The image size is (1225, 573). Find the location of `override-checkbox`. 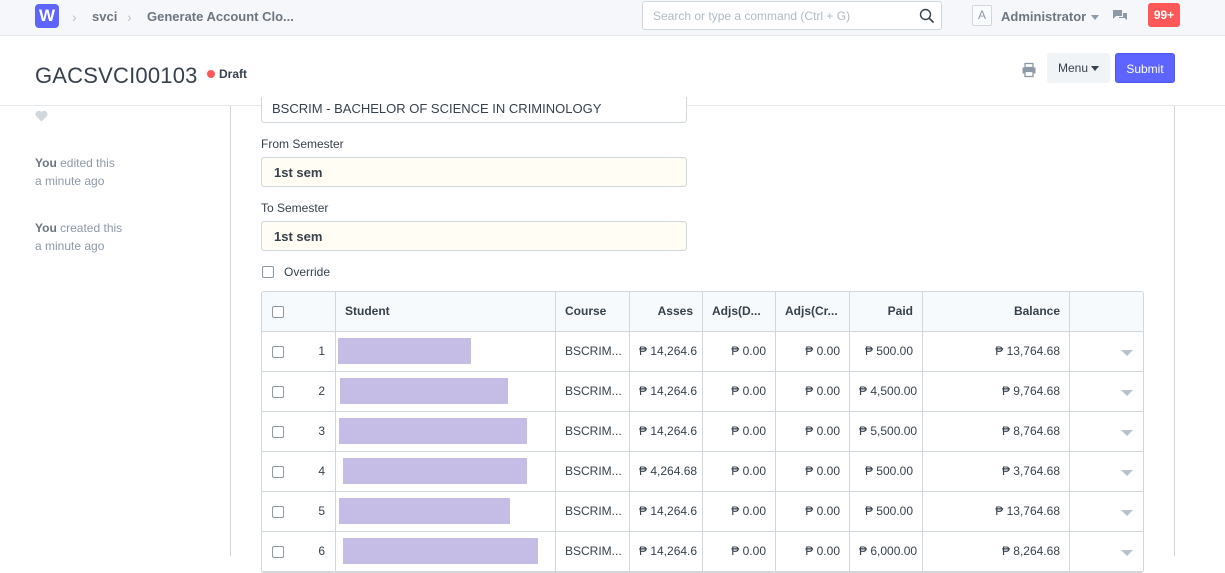

override-checkbox is located at coordinates (268, 272).